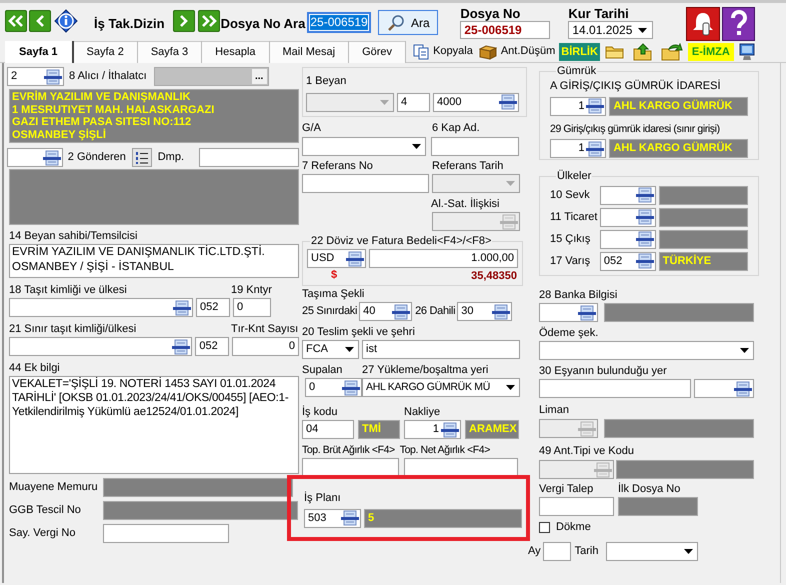  Describe the element at coordinates (579, 51) in the screenshot. I see `birlik-button: BİRLİK` at that location.